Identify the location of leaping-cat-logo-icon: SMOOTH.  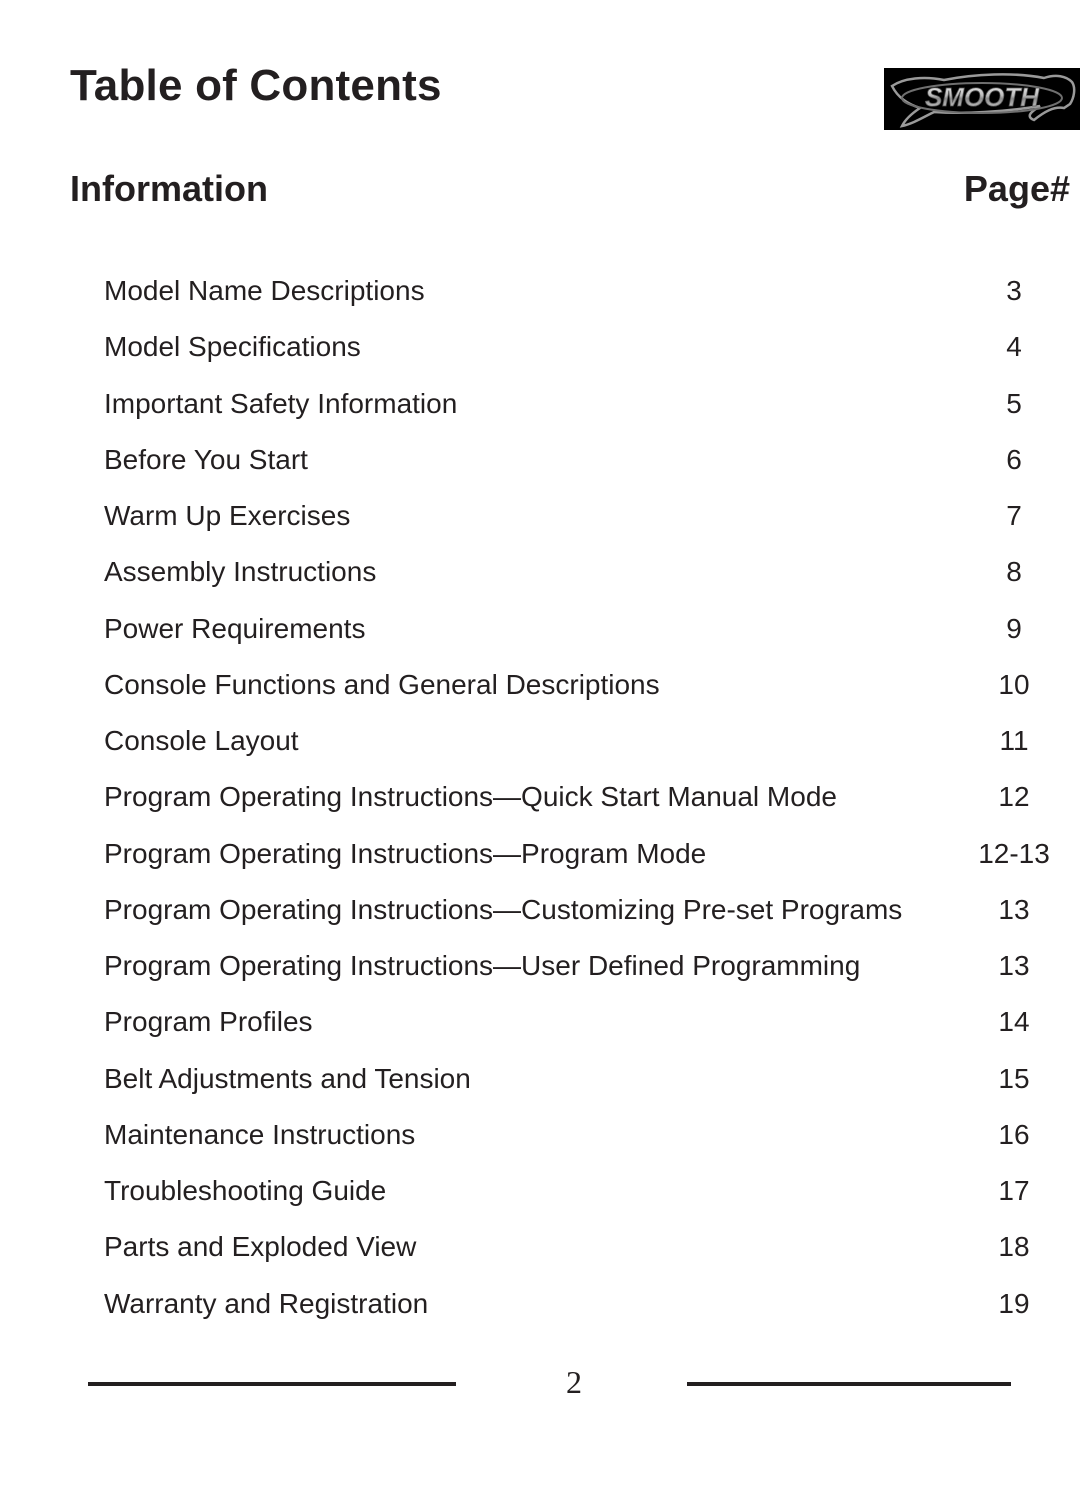
(983, 100).